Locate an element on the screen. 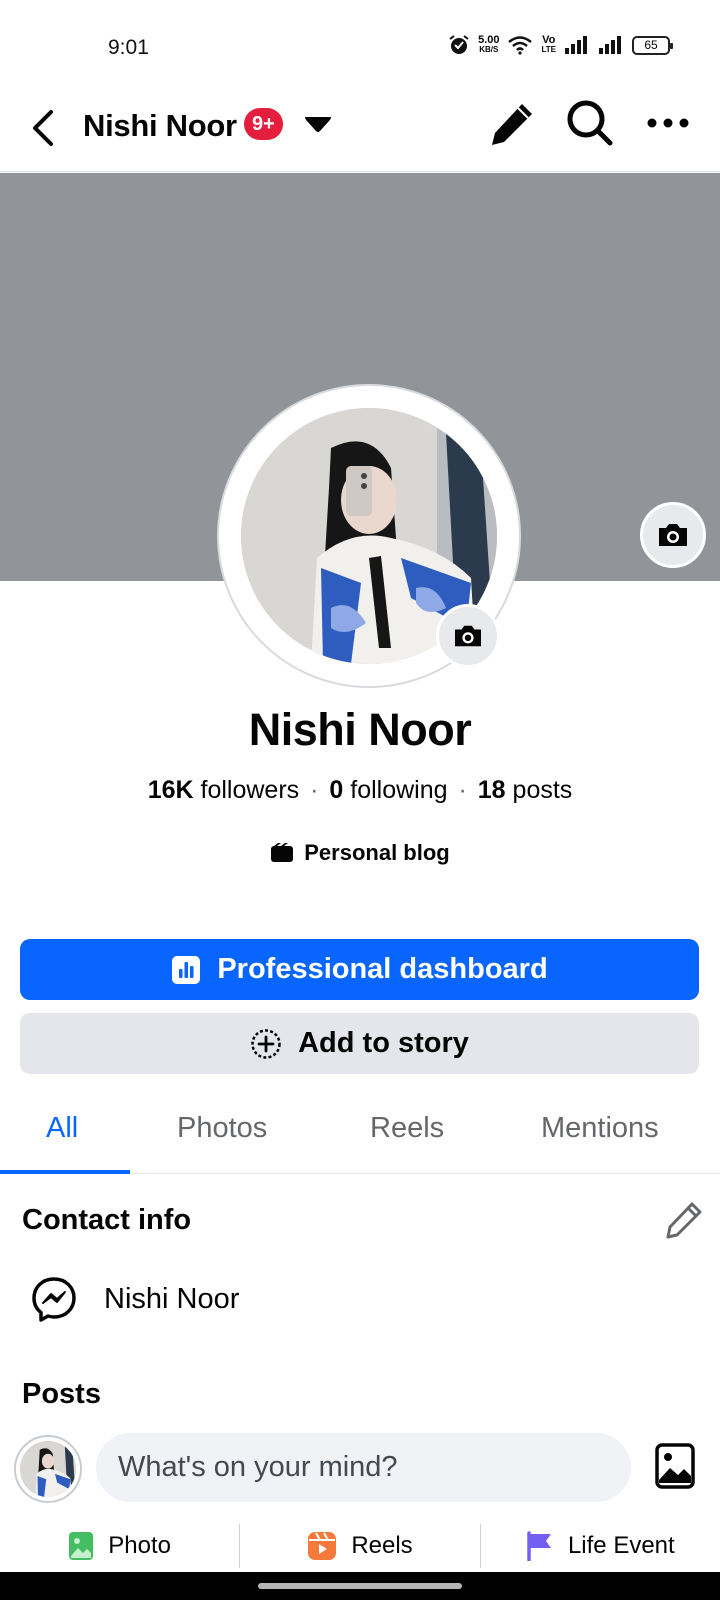 The image size is (720, 1600). posts-count: 18 is located at coordinates (491, 790).